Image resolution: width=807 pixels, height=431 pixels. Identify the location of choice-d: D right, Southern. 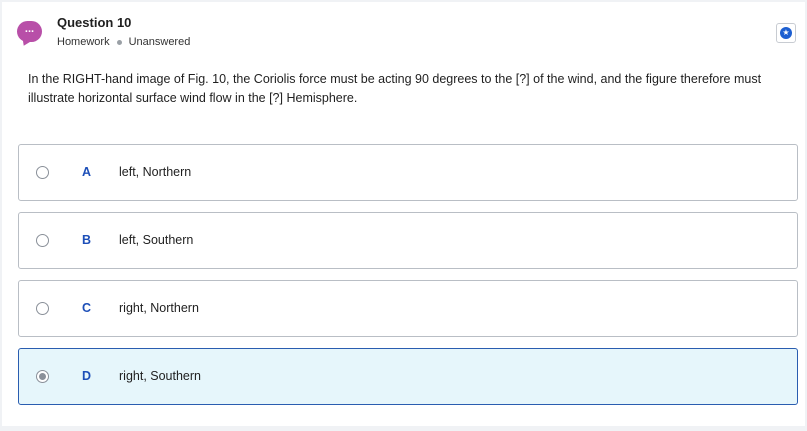
(408, 376).